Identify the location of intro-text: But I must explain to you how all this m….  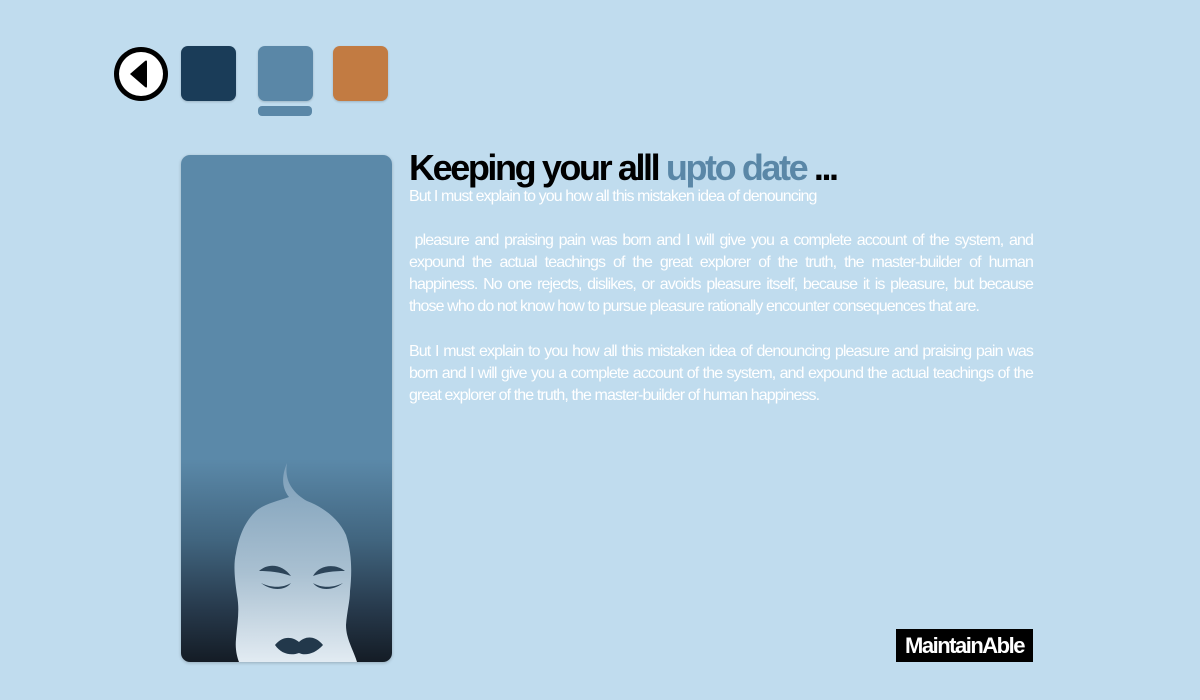
(613, 196).